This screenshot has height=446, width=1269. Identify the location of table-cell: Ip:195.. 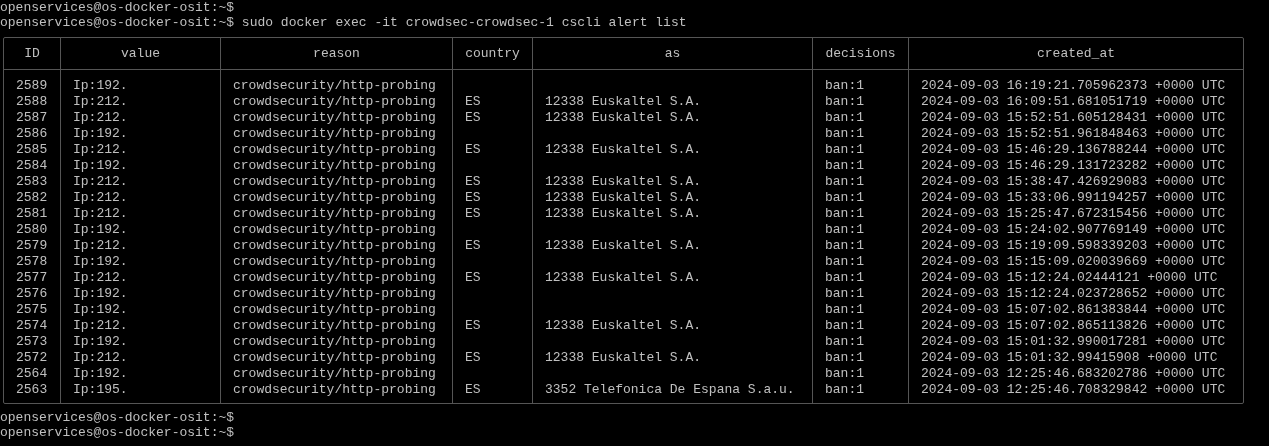
(100, 389).